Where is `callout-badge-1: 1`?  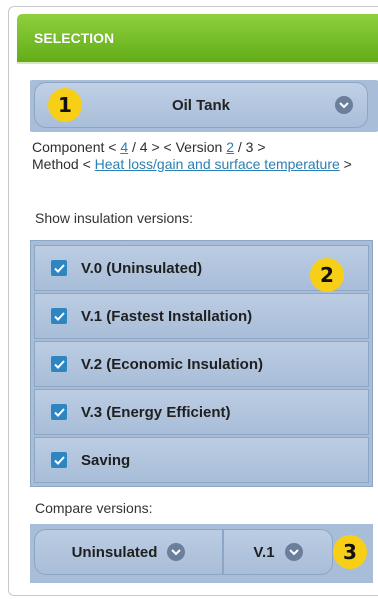 callout-badge-1: 1 is located at coordinates (65, 105).